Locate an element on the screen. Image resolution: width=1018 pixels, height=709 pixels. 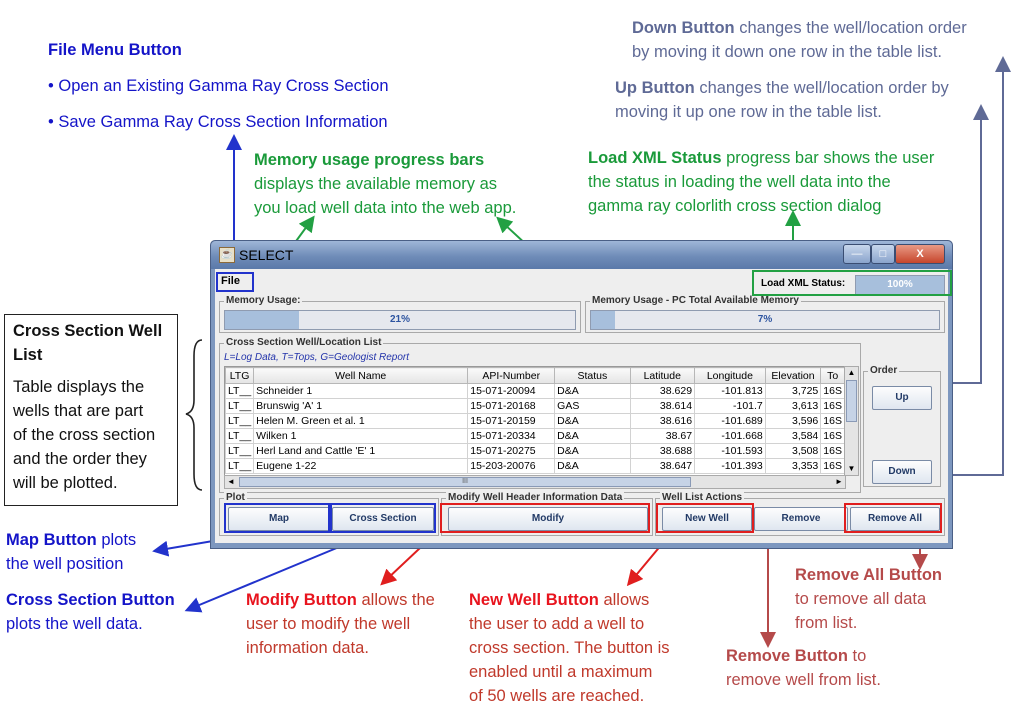
table-cell: 15-071-20275 is located at coordinates (511, 451).